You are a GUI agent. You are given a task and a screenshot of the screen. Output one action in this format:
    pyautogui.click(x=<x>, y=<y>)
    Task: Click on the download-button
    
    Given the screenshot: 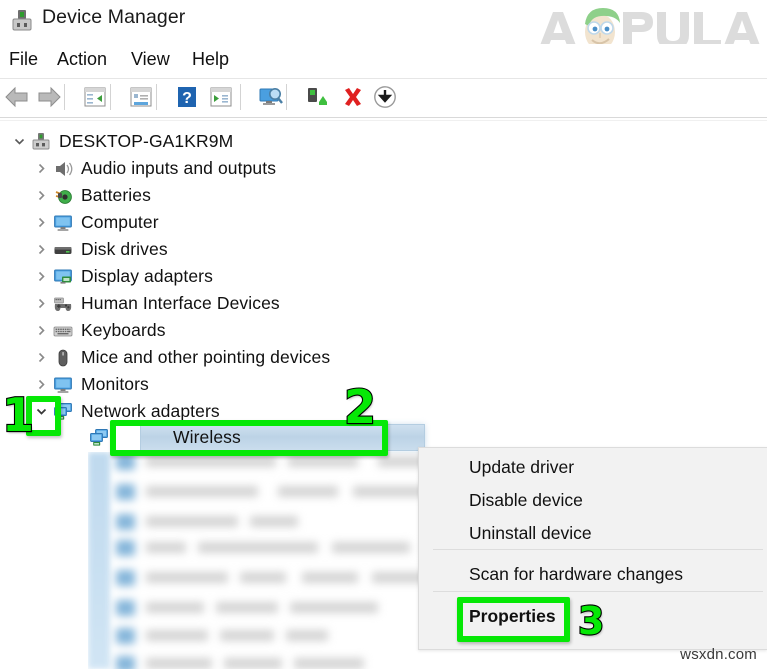 What is the action you would take?
    pyautogui.click(x=385, y=97)
    